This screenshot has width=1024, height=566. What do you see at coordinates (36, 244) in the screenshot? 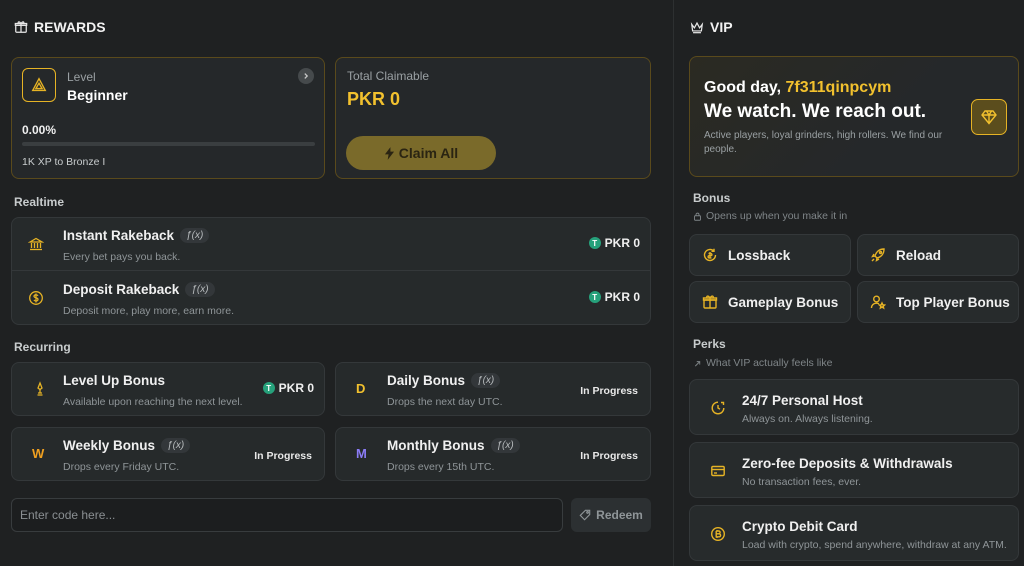
I see `bank-icon` at bounding box center [36, 244].